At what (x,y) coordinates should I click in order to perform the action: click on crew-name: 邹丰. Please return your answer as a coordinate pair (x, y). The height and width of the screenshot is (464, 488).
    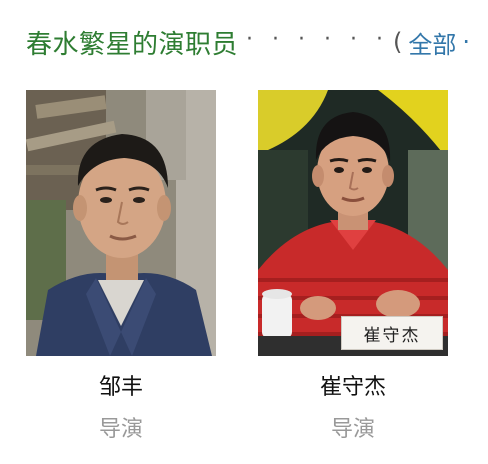
    Looking at the image, I should click on (121, 388).